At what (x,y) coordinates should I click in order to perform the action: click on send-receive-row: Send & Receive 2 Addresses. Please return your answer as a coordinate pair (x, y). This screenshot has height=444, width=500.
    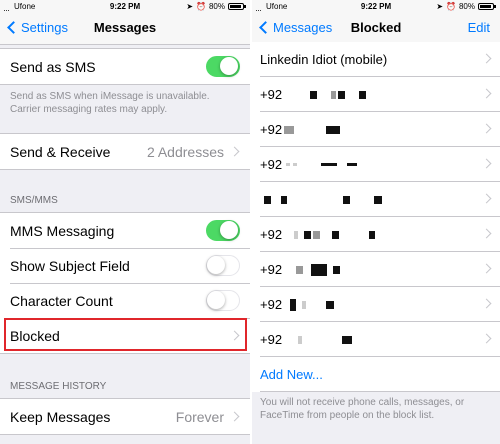
    Looking at the image, I should click on (125, 151).